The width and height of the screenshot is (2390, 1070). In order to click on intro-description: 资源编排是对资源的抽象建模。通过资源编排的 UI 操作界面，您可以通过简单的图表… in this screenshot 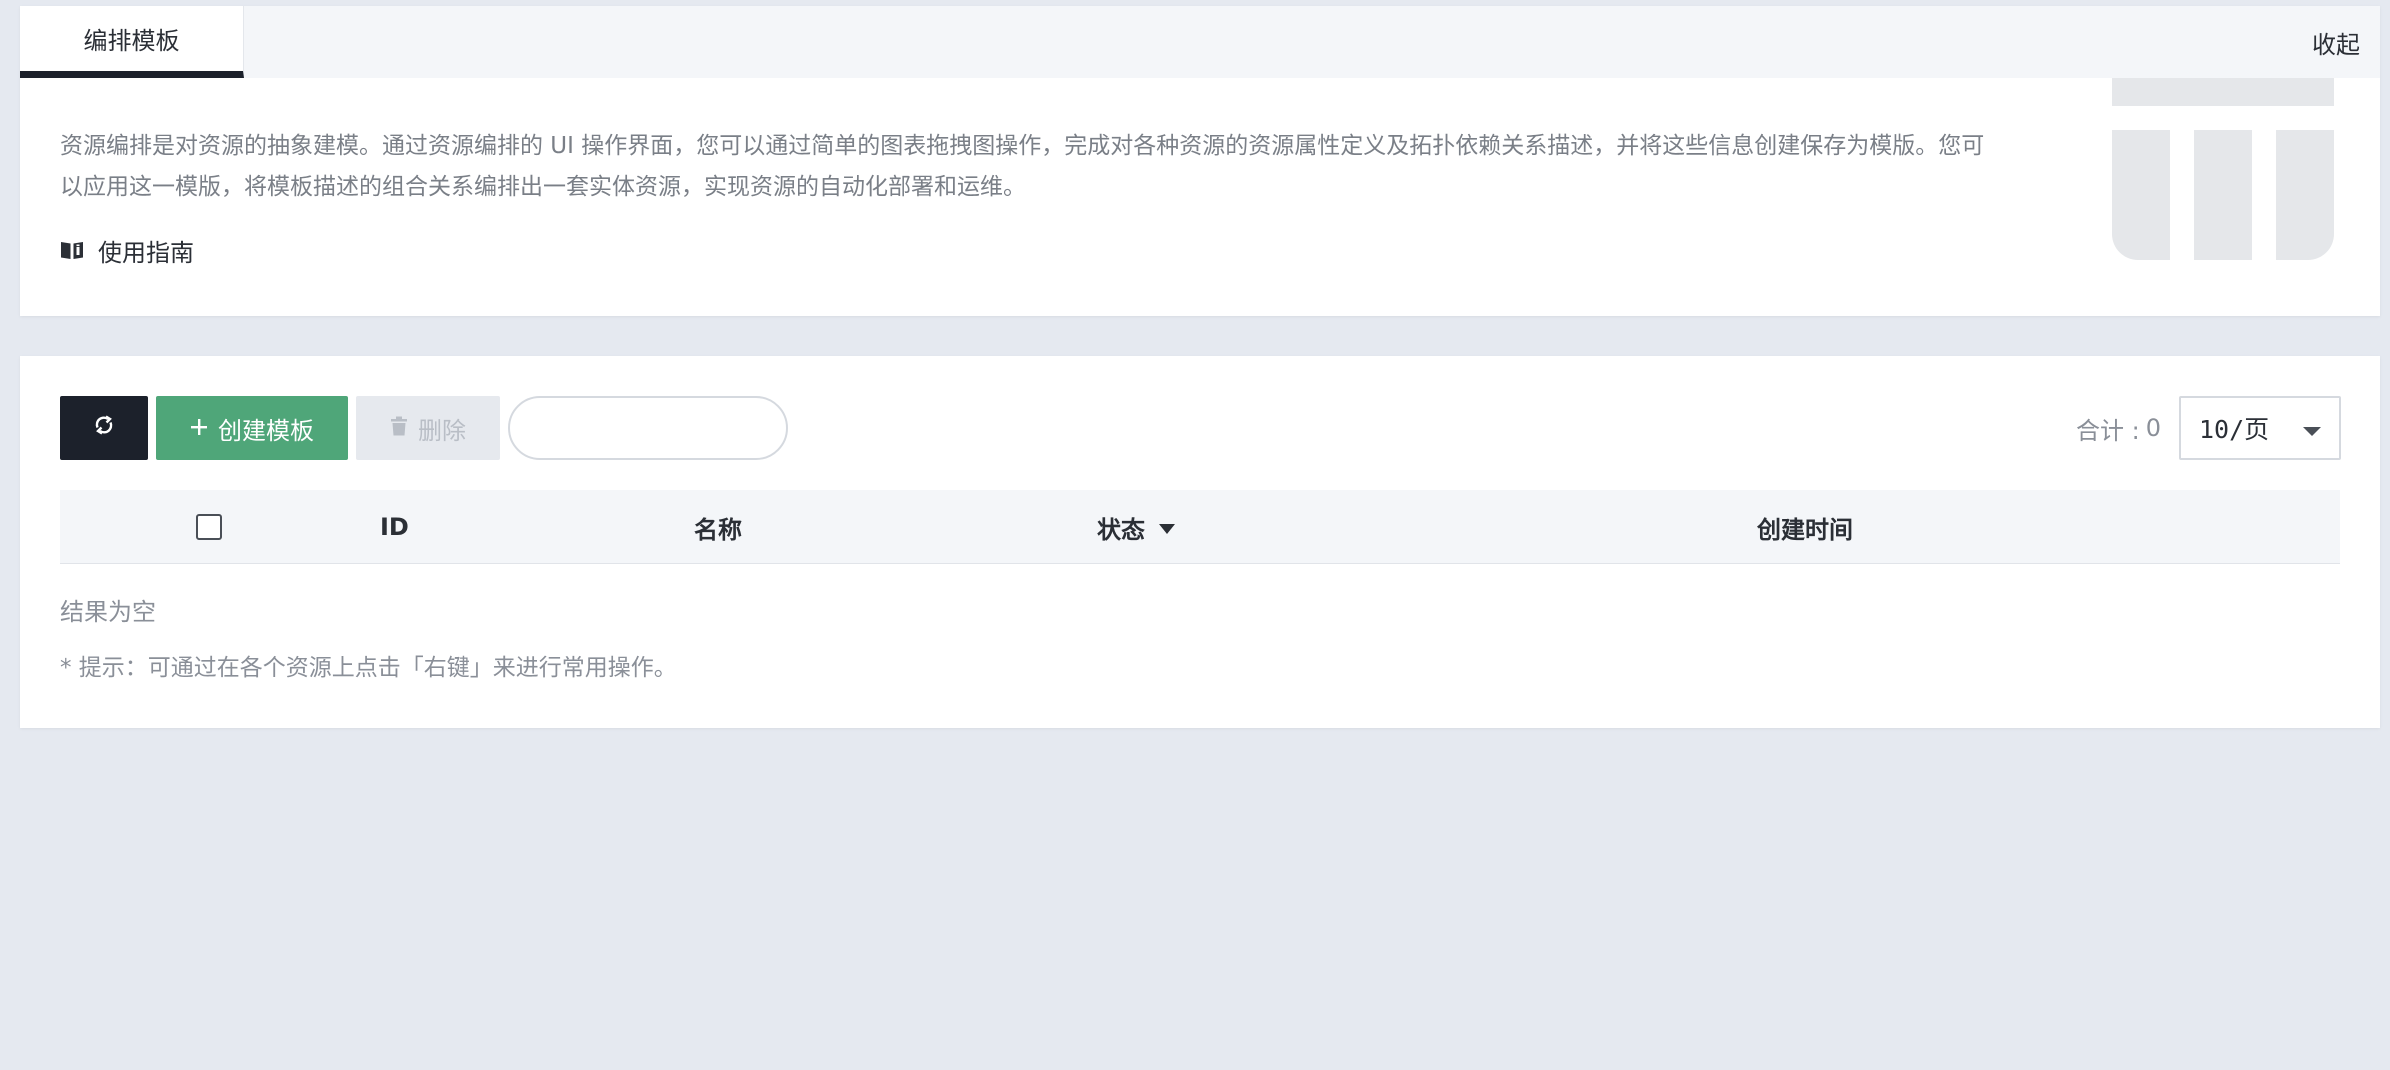, I will do `click(1022, 166)`.